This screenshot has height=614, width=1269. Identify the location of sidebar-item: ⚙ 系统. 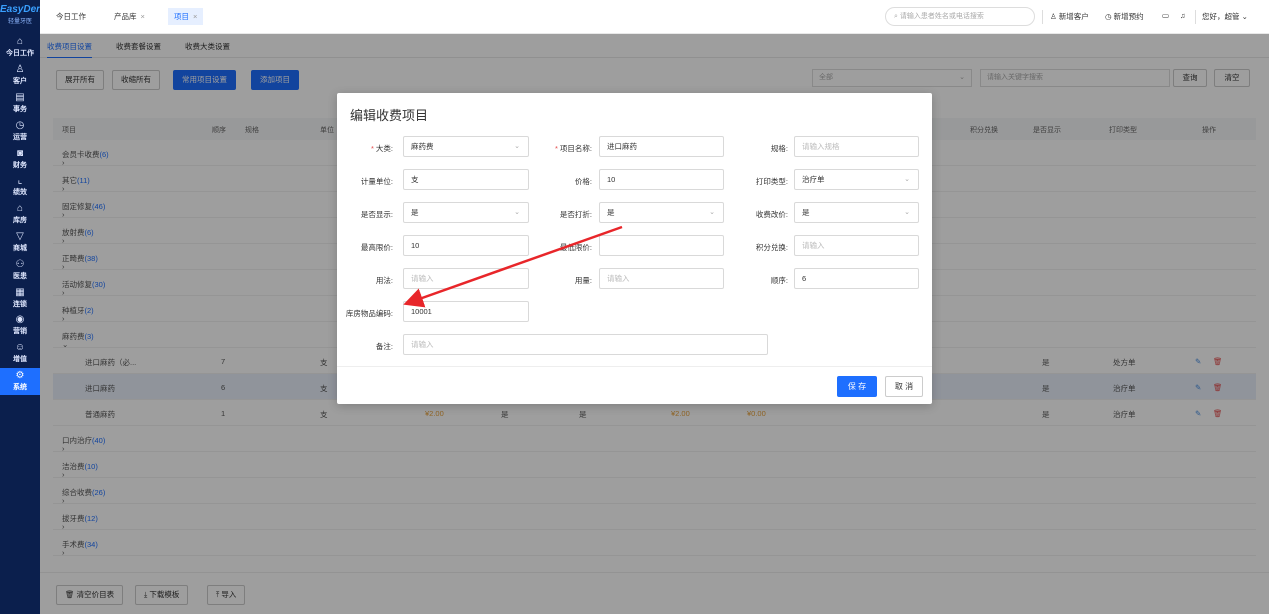
(20, 381).